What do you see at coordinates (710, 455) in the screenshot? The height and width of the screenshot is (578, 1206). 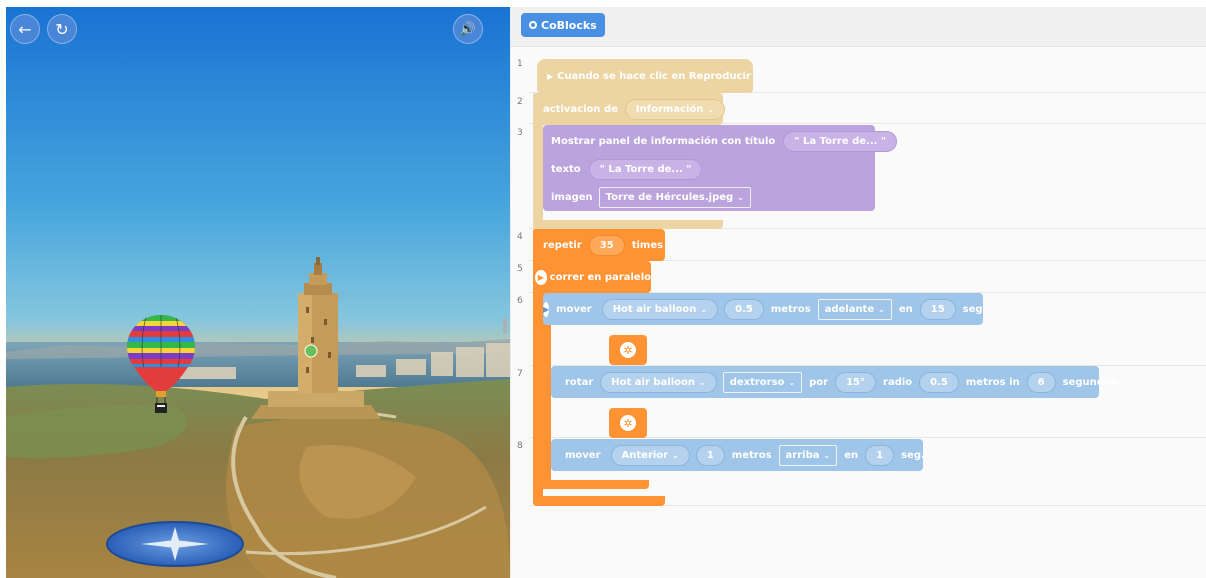 I see `move-2-distance-input: 1` at bounding box center [710, 455].